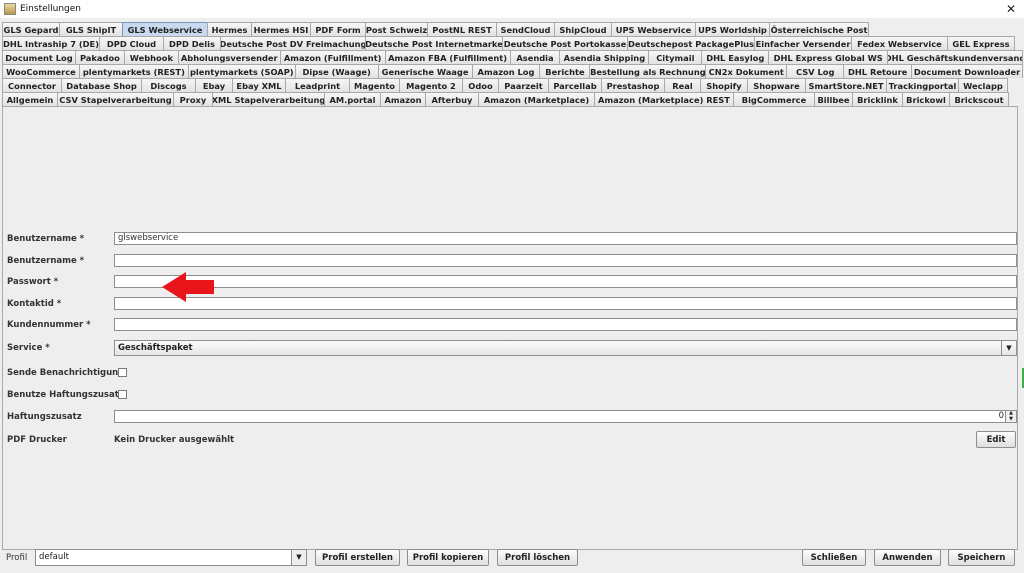  I want to click on tab-csv-log: CSV Log, so click(815, 71).